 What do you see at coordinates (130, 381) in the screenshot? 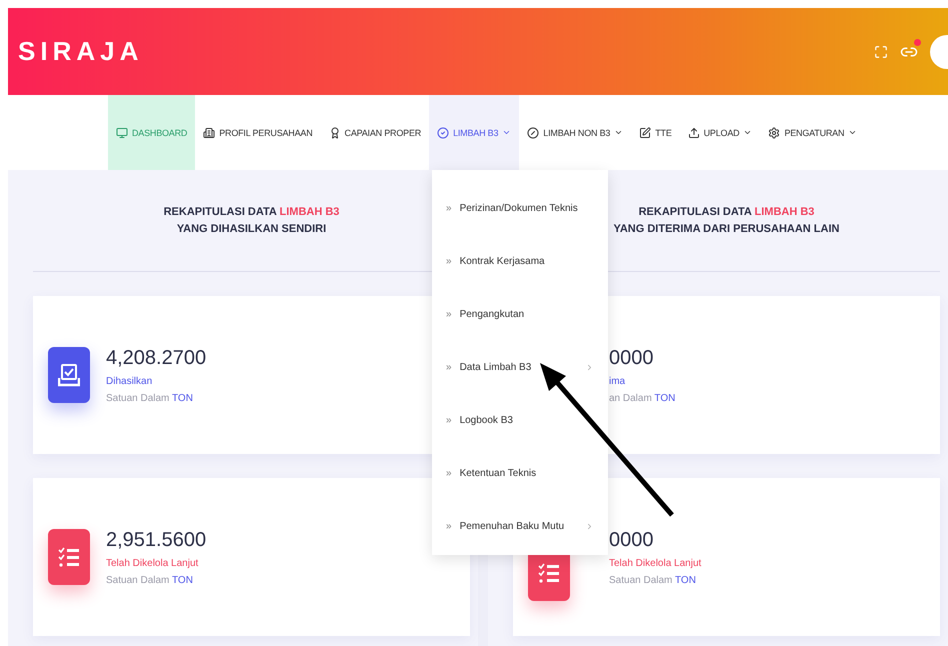
I see `stat-label: Dihasilkan` at bounding box center [130, 381].